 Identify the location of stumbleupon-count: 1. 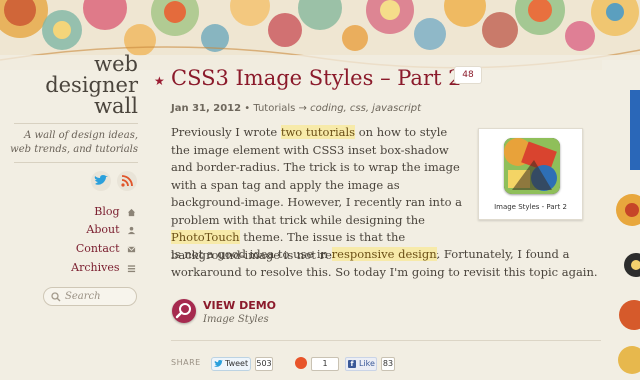
(325, 364).